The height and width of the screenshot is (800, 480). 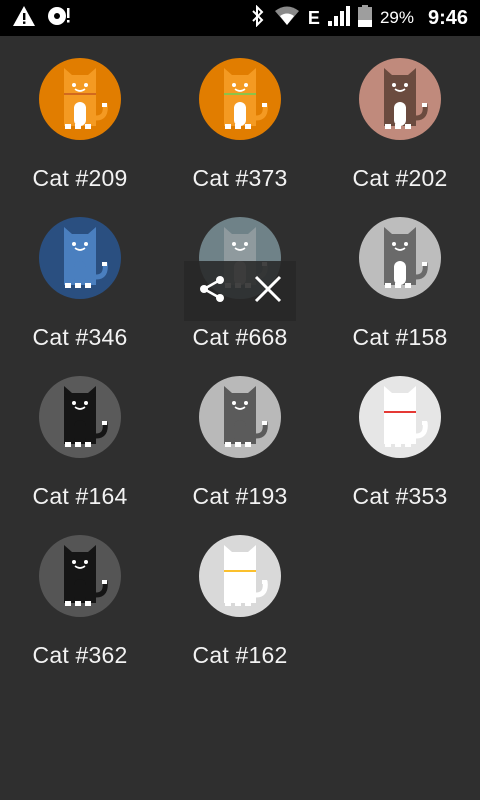 What do you see at coordinates (447, 17) in the screenshot?
I see `clock: 9:46` at bounding box center [447, 17].